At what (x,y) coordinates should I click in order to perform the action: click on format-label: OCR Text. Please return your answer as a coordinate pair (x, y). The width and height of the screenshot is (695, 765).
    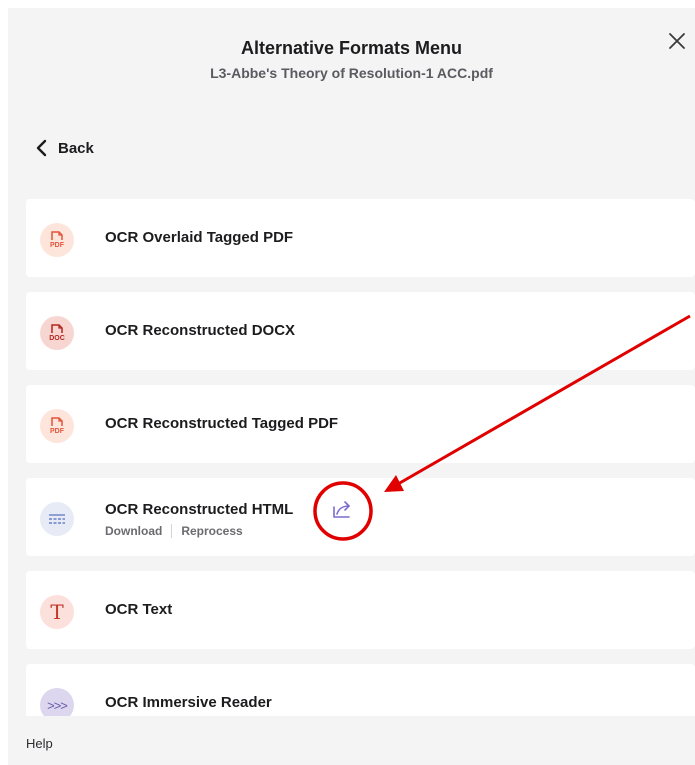
    Looking at the image, I should click on (139, 609).